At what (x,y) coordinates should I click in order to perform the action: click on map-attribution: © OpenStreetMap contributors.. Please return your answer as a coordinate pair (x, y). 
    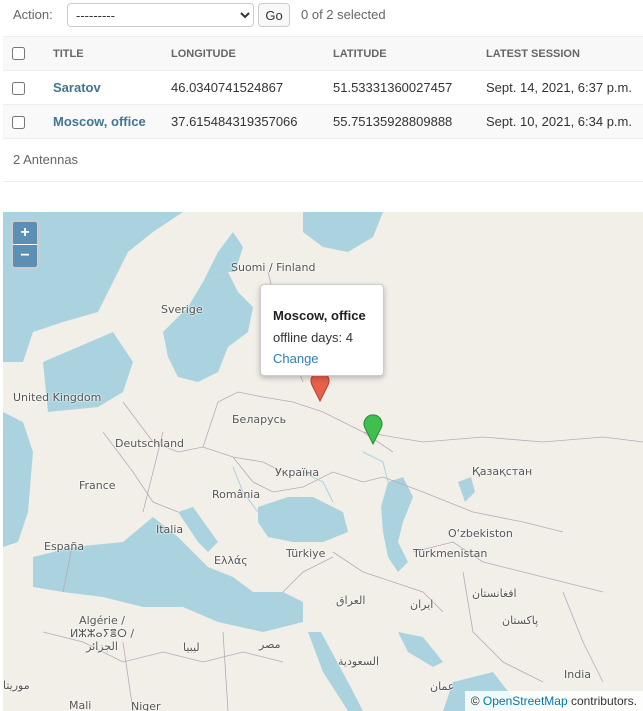
    Looking at the image, I should click on (553, 701).